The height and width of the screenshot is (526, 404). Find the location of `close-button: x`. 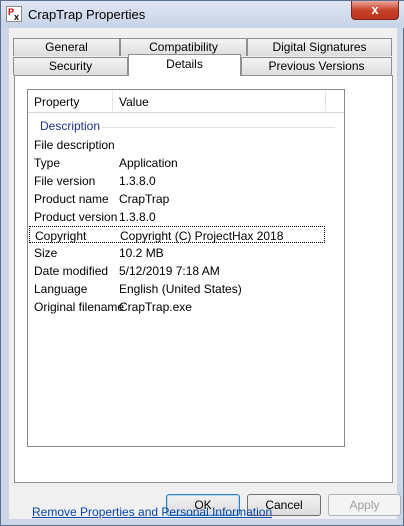

close-button: x is located at coordinates (375, 10).